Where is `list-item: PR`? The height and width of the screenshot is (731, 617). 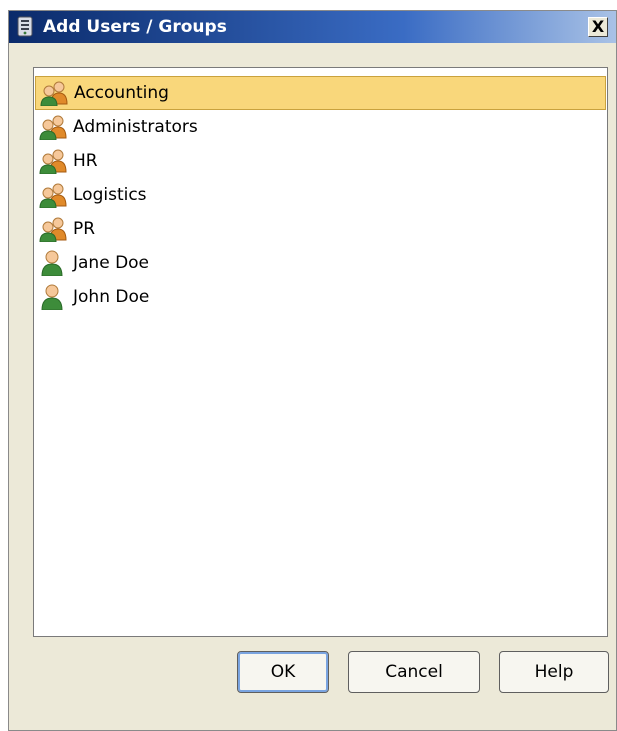
list-item: PR is located at coordinates (320, 229).